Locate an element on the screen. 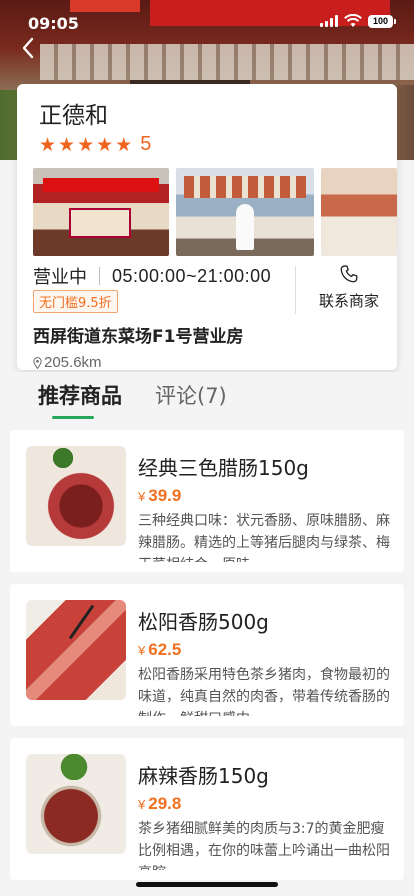 This screenshot has width=414, height=896. product-description: 茶乡猪细腻鲜美的肉质与3:7的黄金肥瘦比例相遇，在你的味蕾上吟诵出一曲松阳高腔 is located at coordinates (264, 845).